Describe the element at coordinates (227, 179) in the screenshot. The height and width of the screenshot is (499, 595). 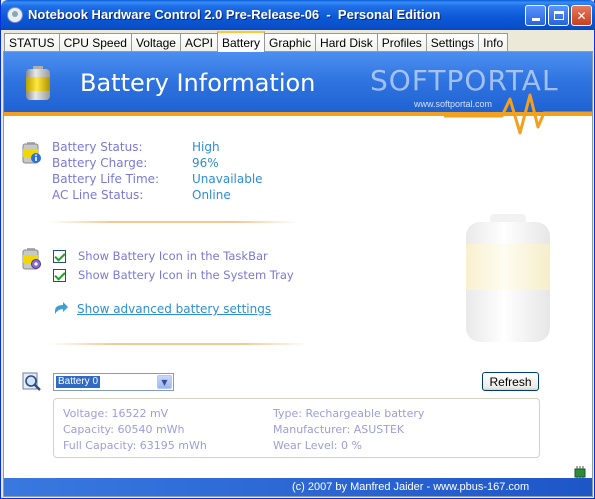
I see `info-value: Unavailable` at that location.